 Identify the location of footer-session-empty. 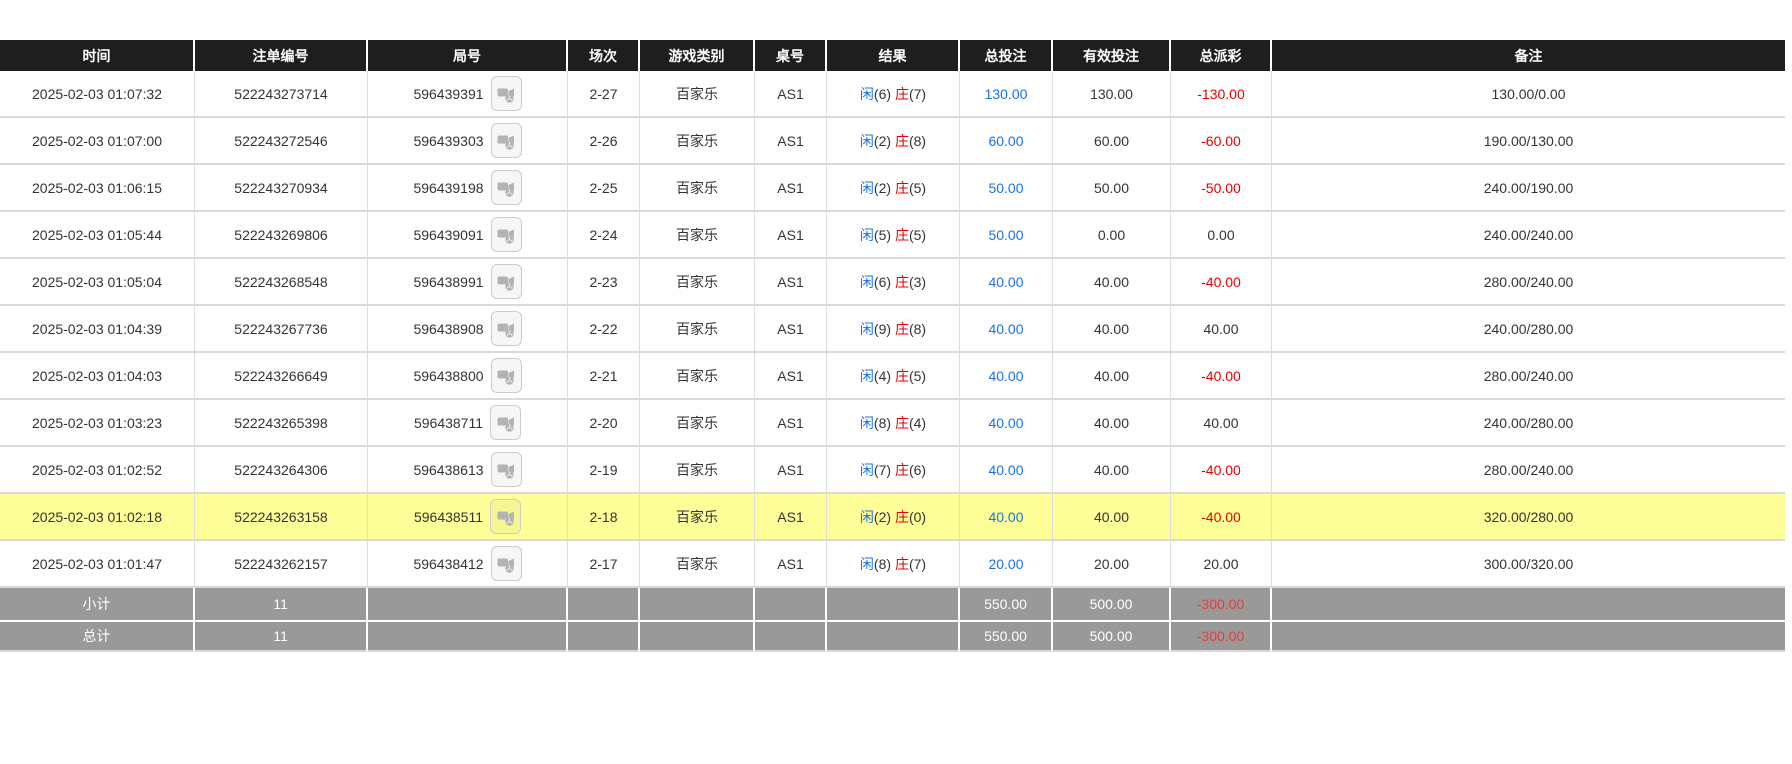
(604, 604).